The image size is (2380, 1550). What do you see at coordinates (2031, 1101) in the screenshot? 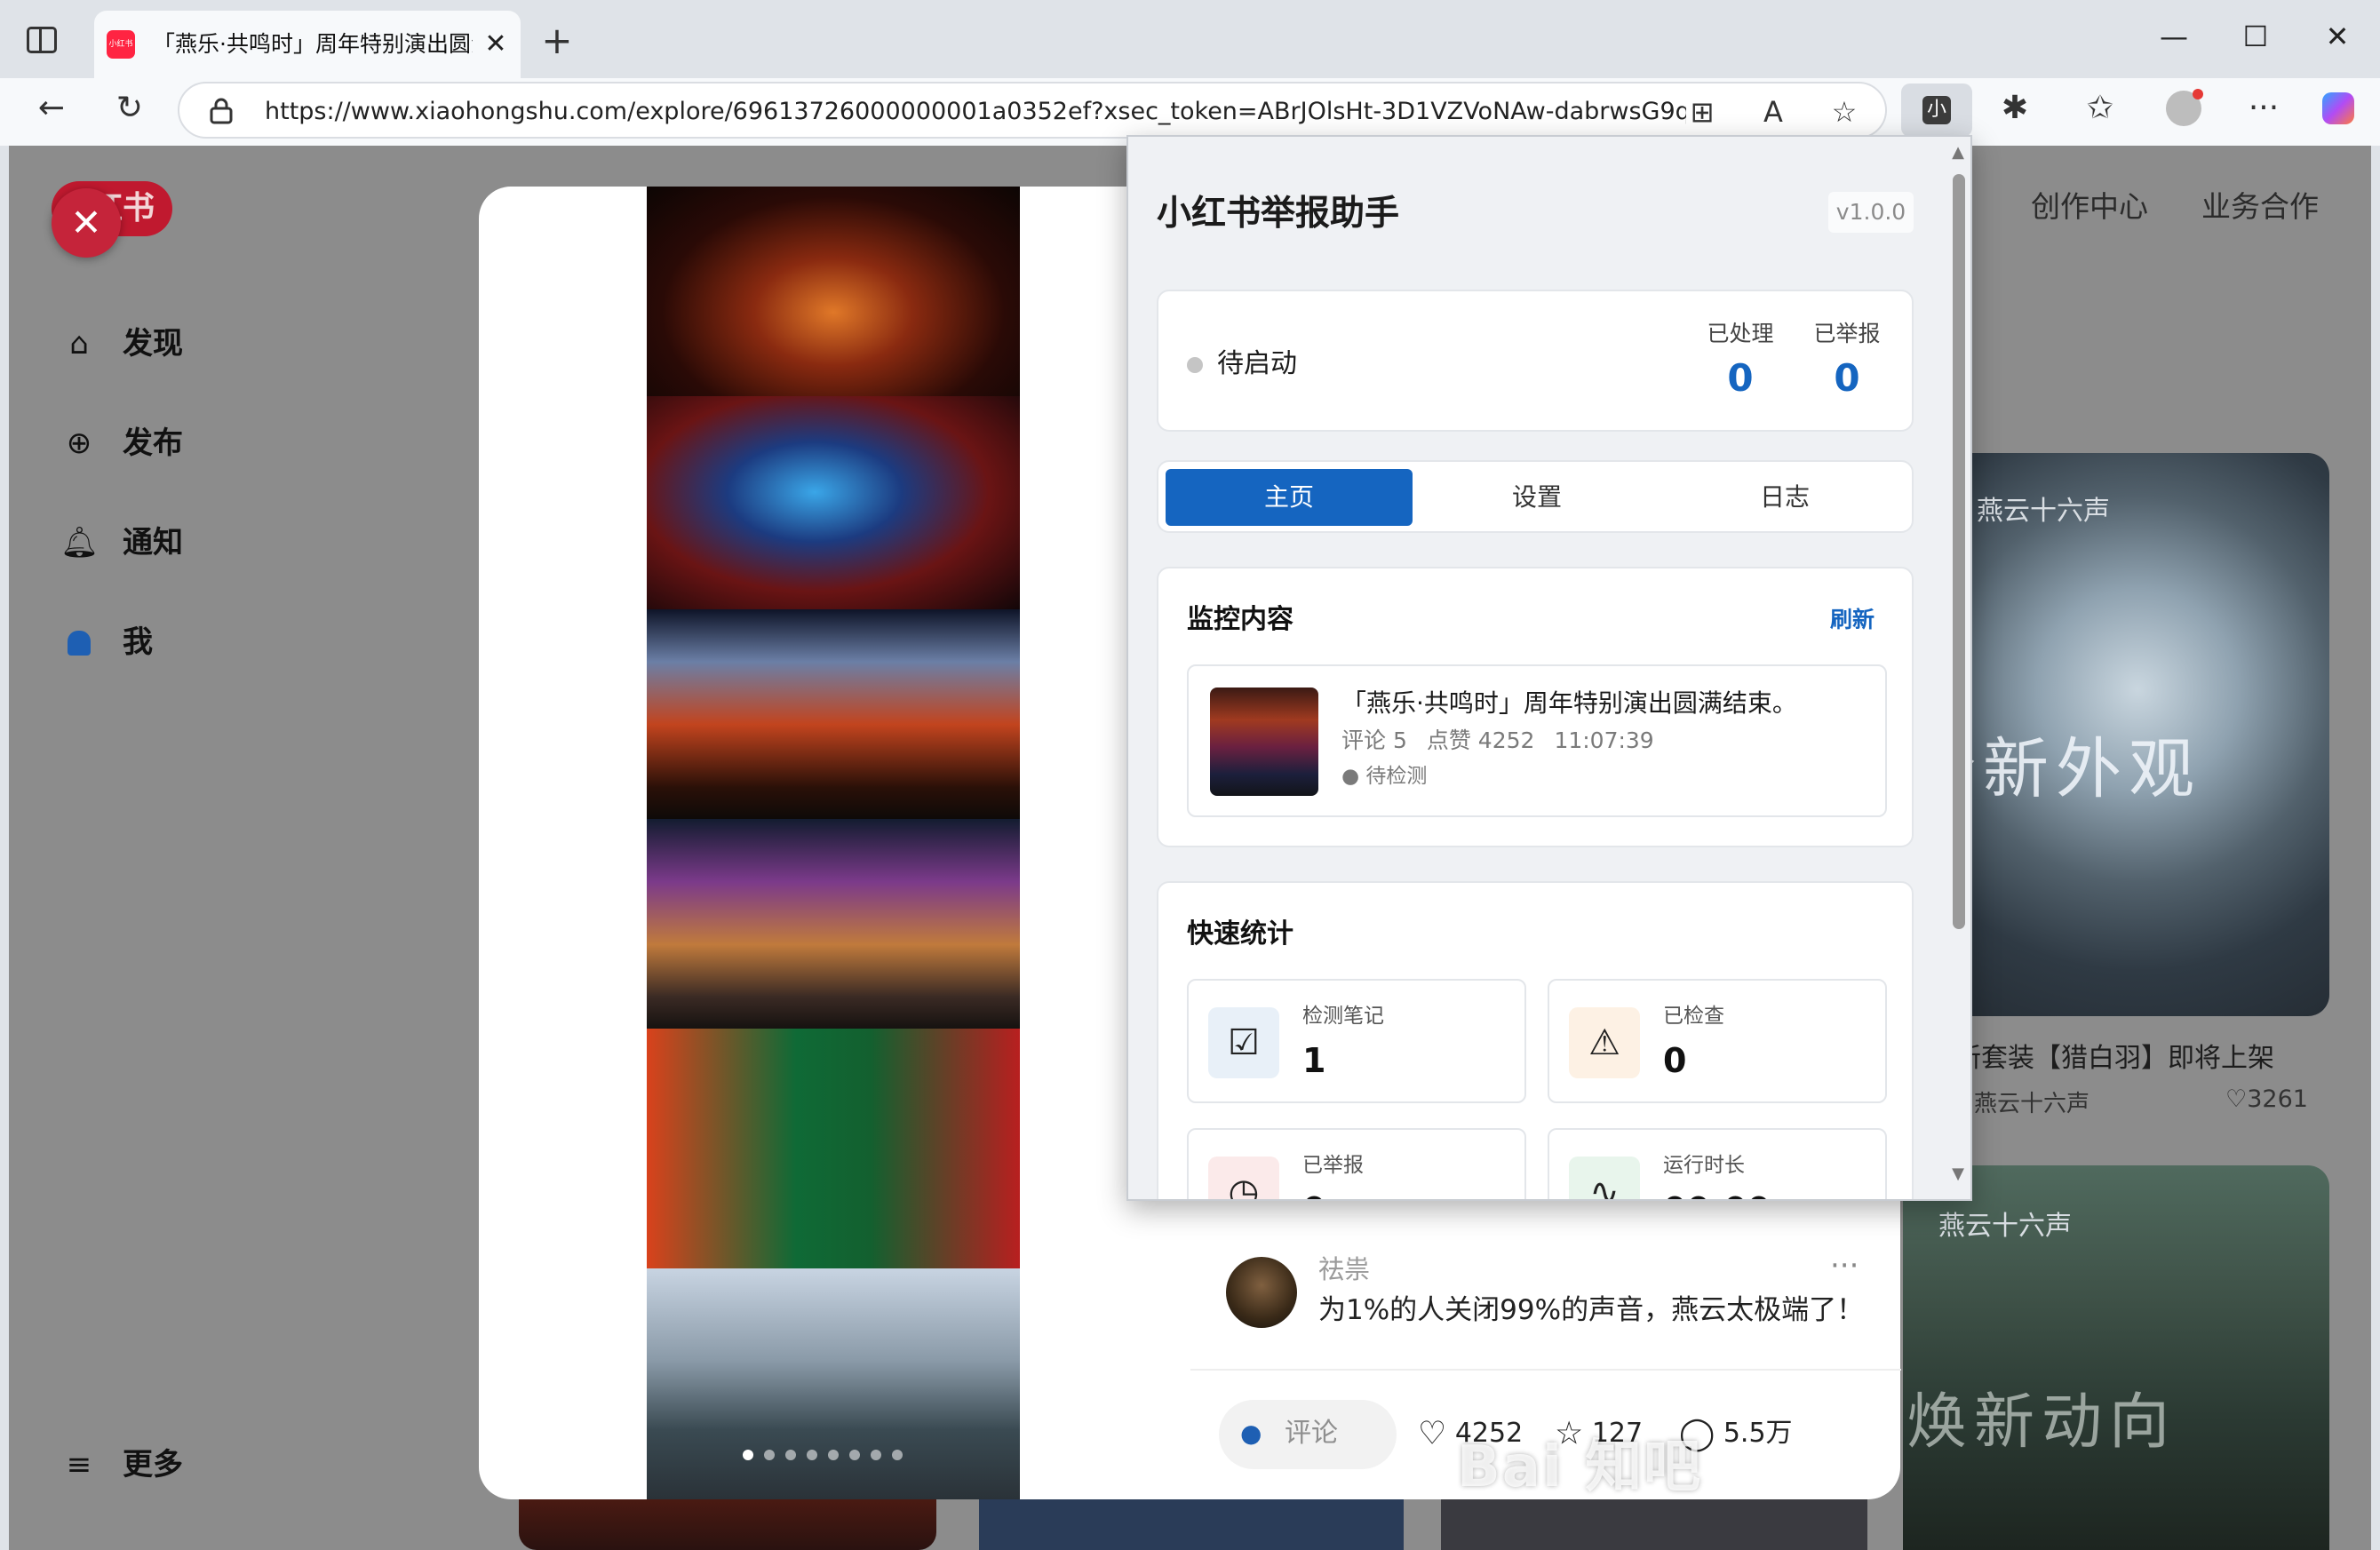
I see `feed-card-author: 燕云十六声` at bounding box center [2031, 1101].